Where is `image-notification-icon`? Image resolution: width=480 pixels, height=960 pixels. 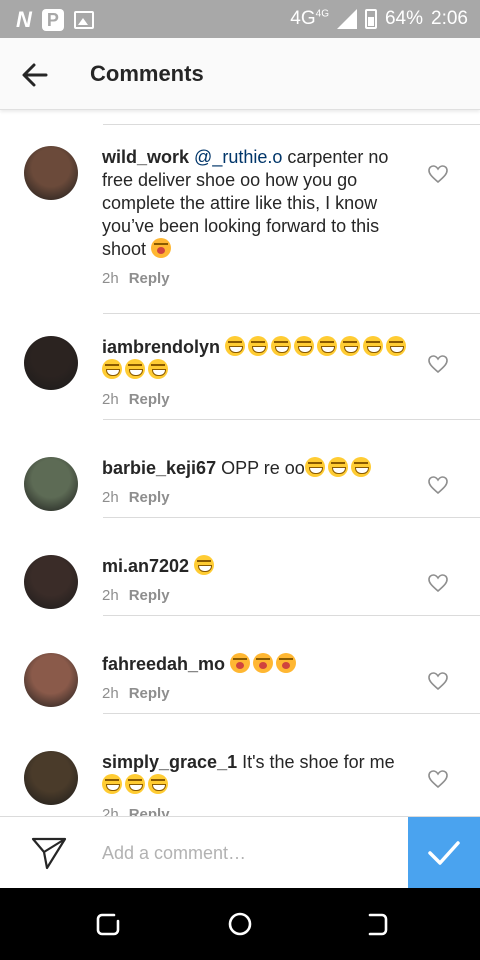 image-notification-icon is located at coordinates (83, 20).